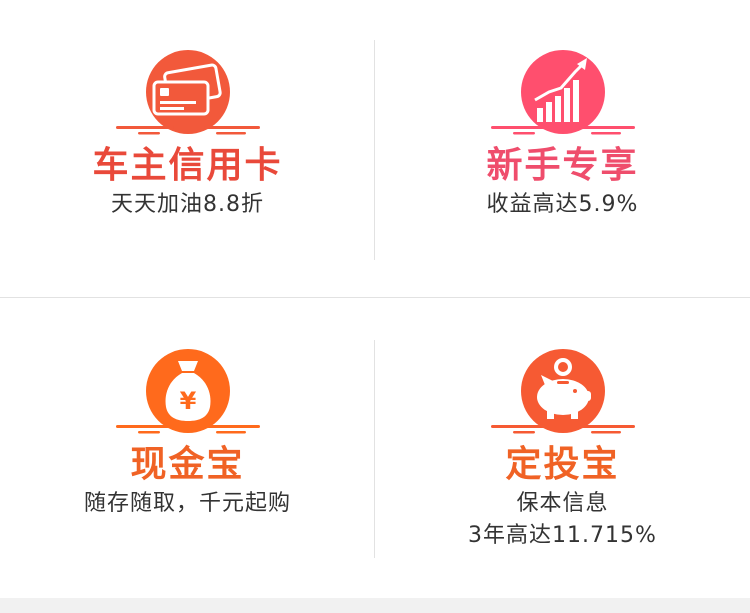 This screenshot has height=613, width=750. I want to click on footer-band, so click(375, 605).